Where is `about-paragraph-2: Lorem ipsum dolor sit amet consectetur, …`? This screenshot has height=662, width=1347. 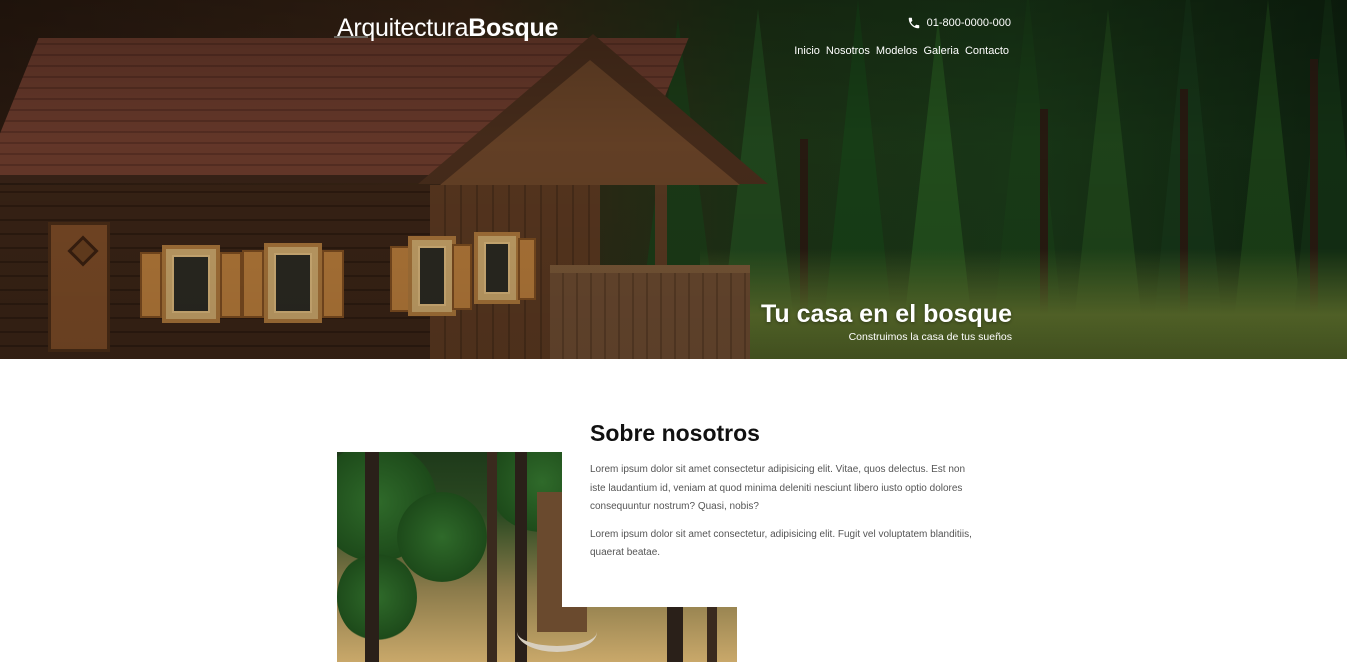
about-paragraph-2: Lorem ipsum dolor sit amet consectetur, … is located at coordinates (781, 543).